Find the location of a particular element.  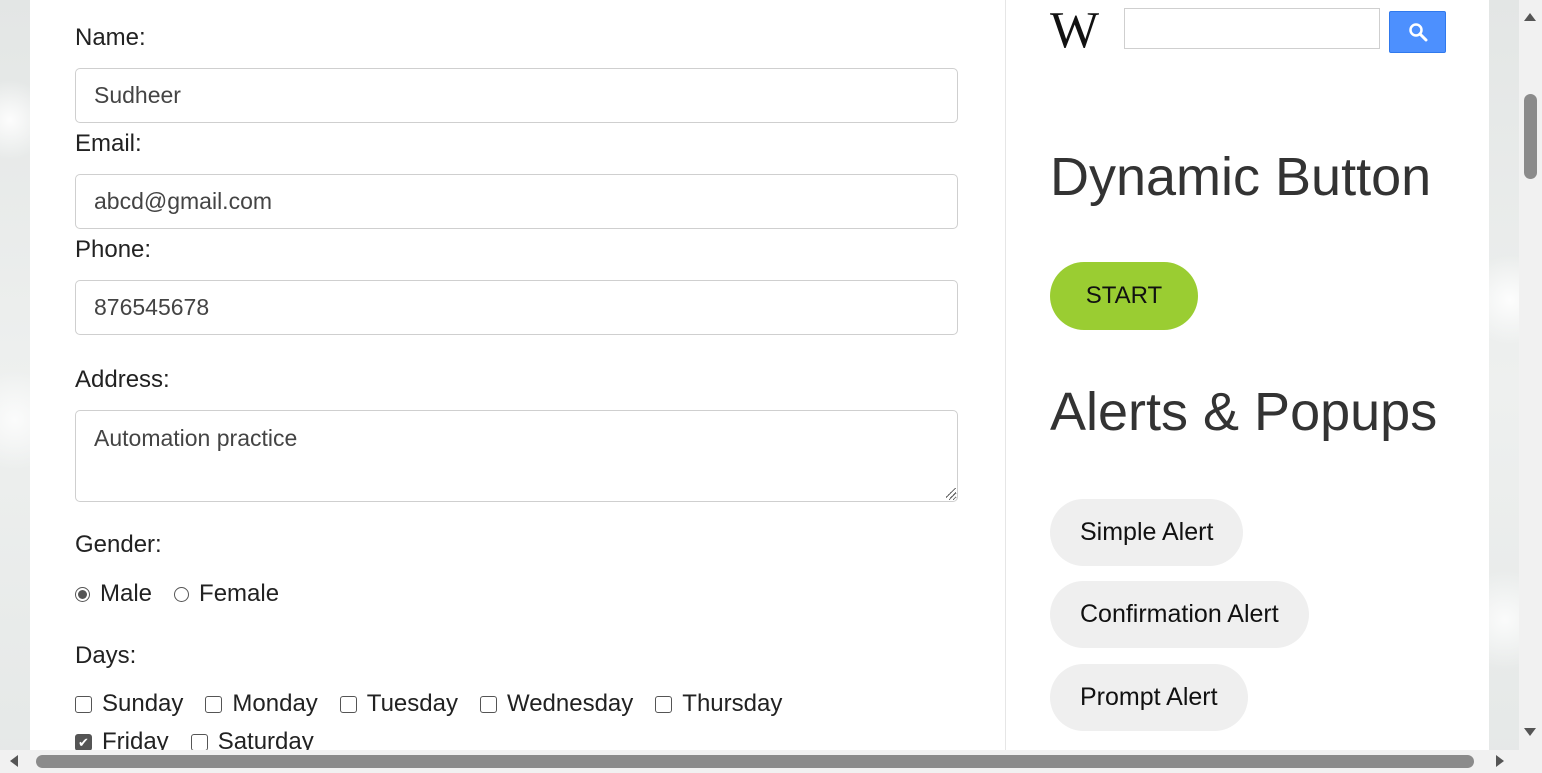

female-radio-label: Female is located at coordinates (239, 593).